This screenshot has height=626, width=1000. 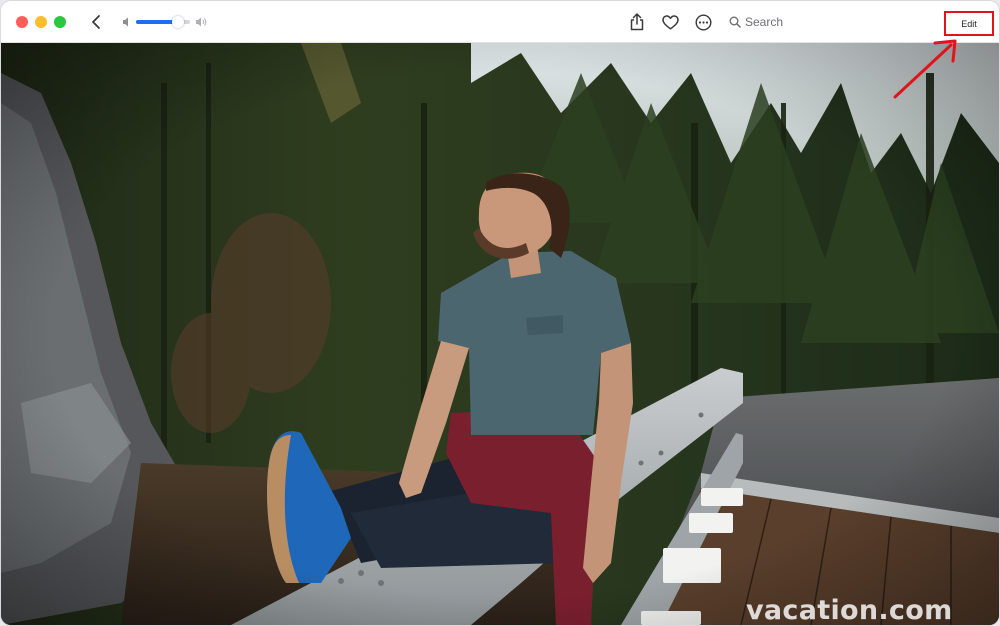 I want to click on minimize-window-button, so click(x=41, y=22).